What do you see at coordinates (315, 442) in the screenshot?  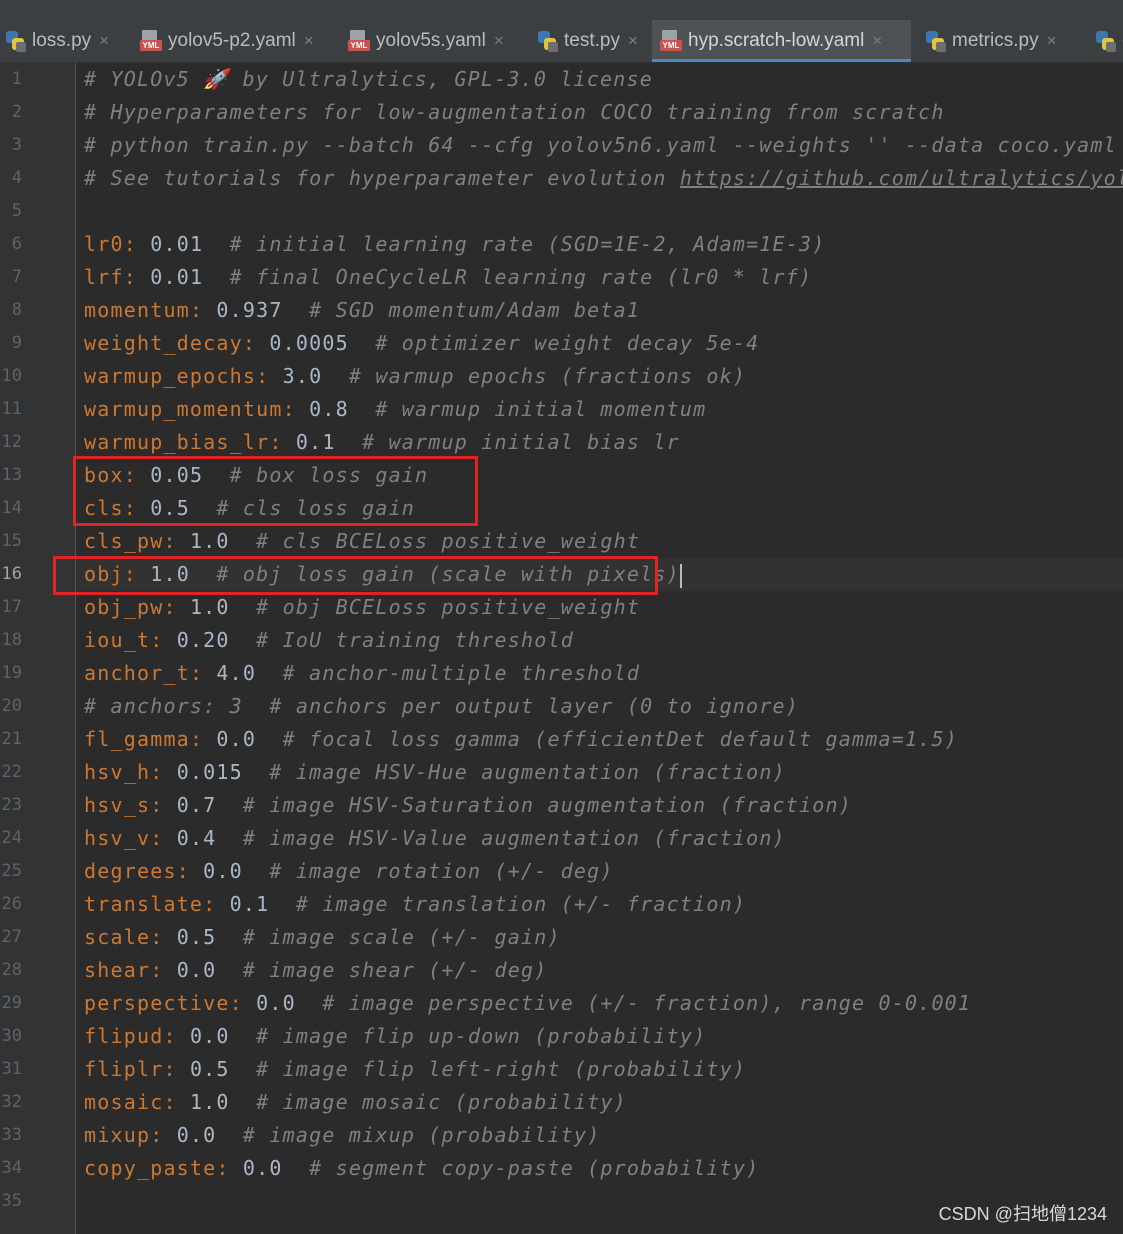 I see `yaml-value: 0.1` at bounding box center [315, 442].